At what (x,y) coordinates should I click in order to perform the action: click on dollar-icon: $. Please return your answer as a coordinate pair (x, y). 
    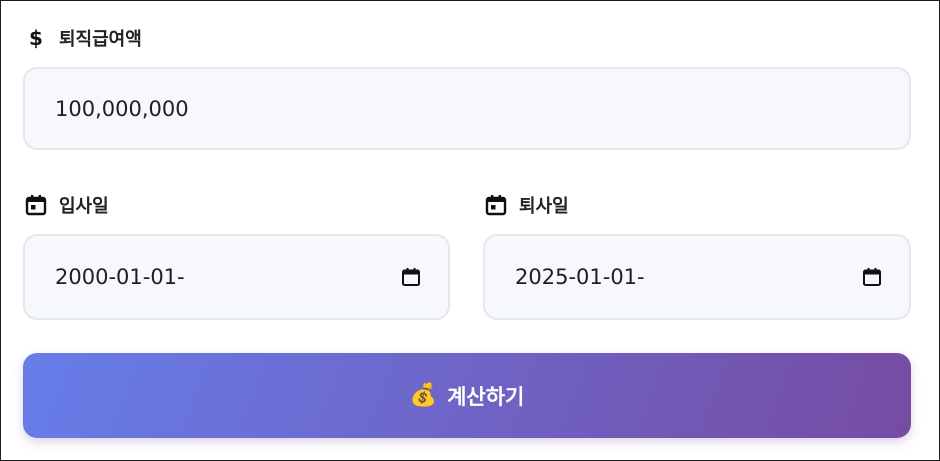
    Looking at the image, I should click on (36, 38).